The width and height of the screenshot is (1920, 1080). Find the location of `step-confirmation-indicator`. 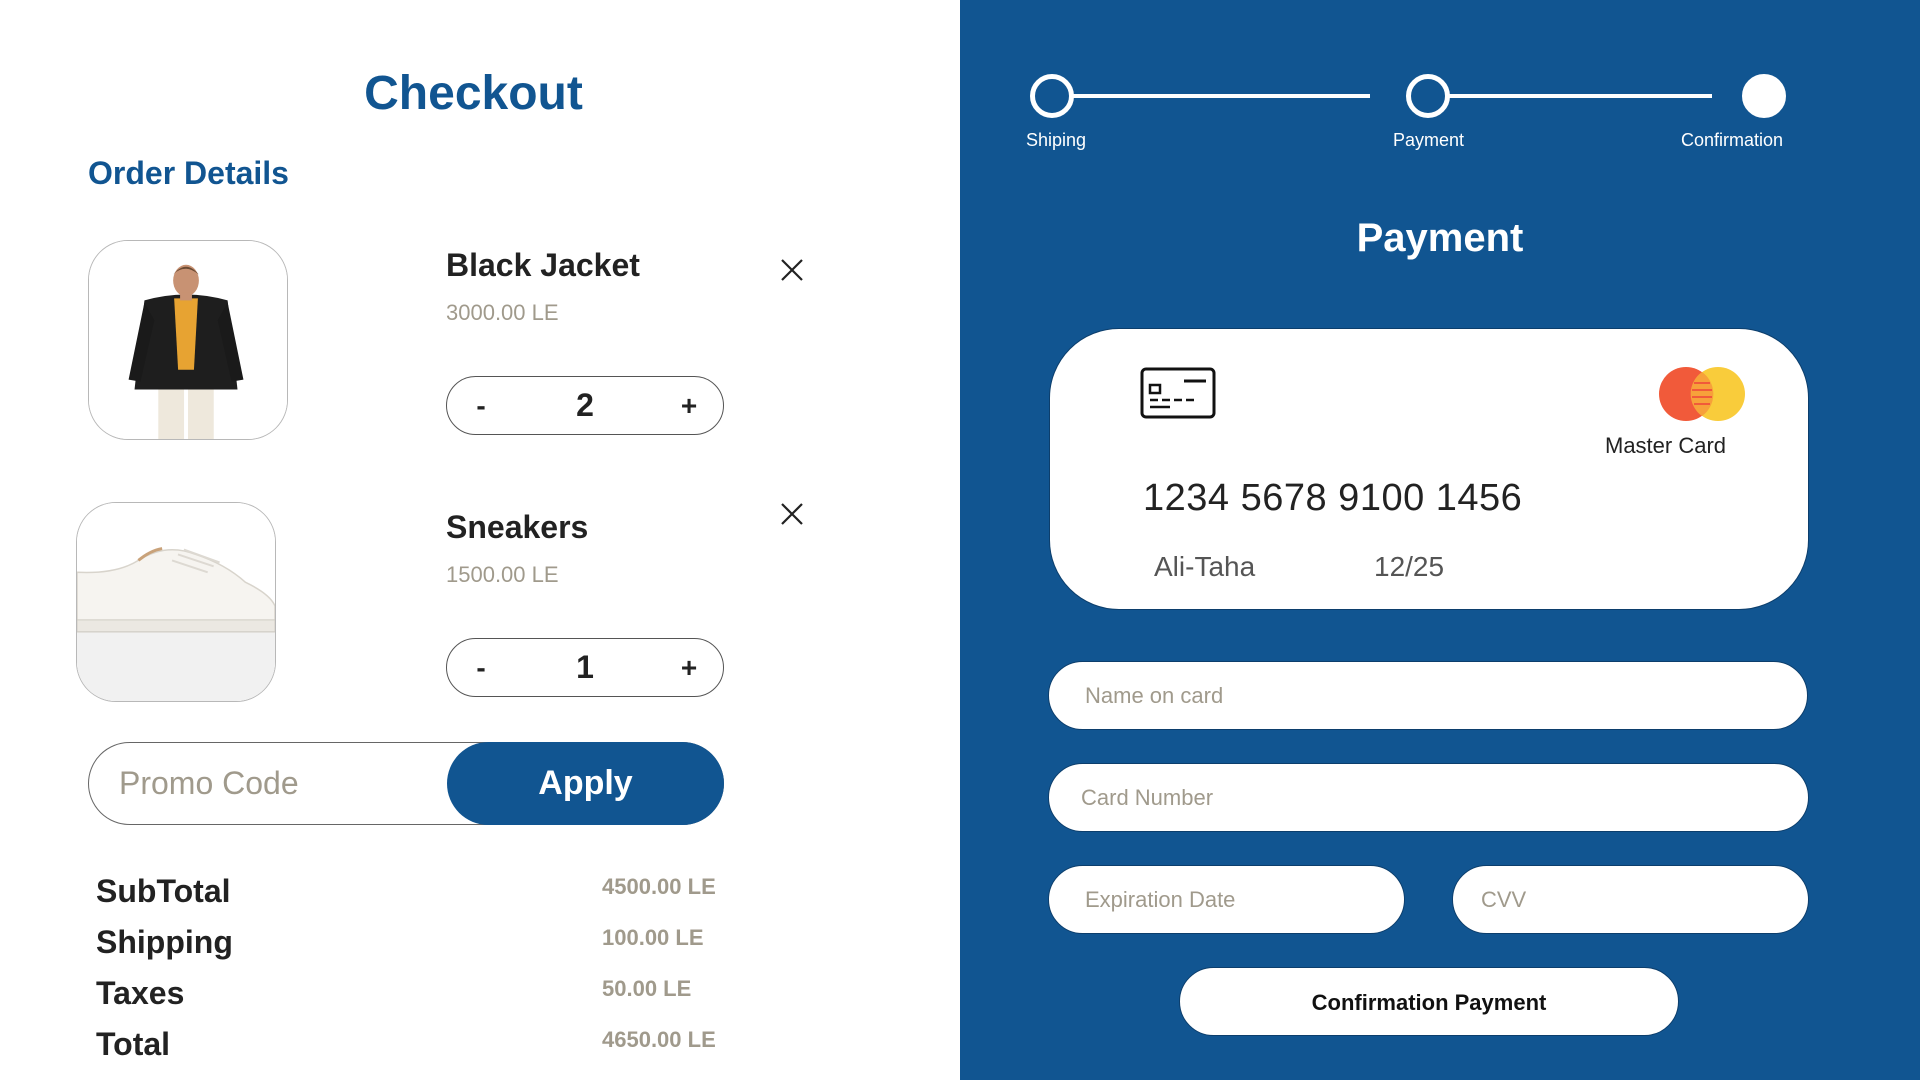

step-confirmation-indicator is located at coordinates (1764, 96).